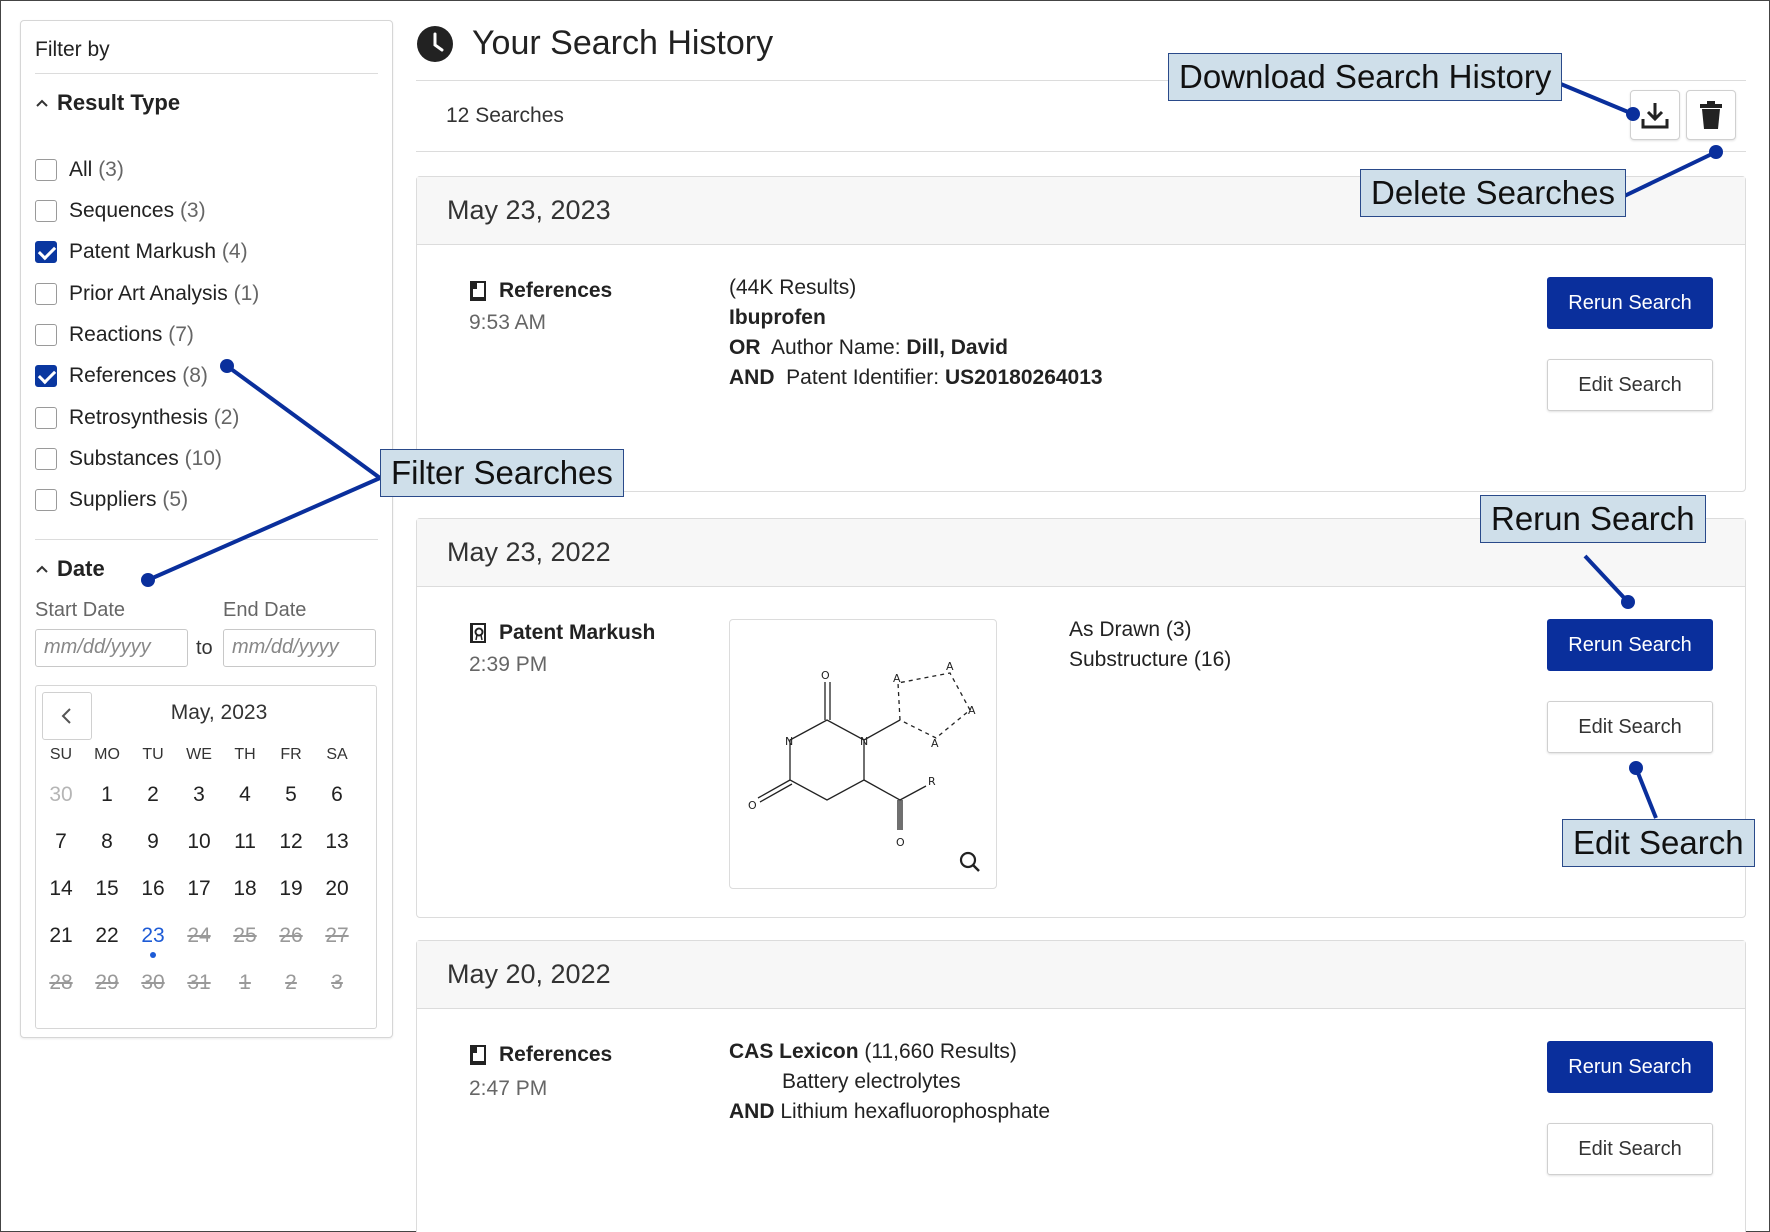 Image resolution: width=1770 pixels, height=1232 pixels. Describe the element at coordinates (128, 459) in the screenshot. I see `filter-option: Substances (10)` at that location.